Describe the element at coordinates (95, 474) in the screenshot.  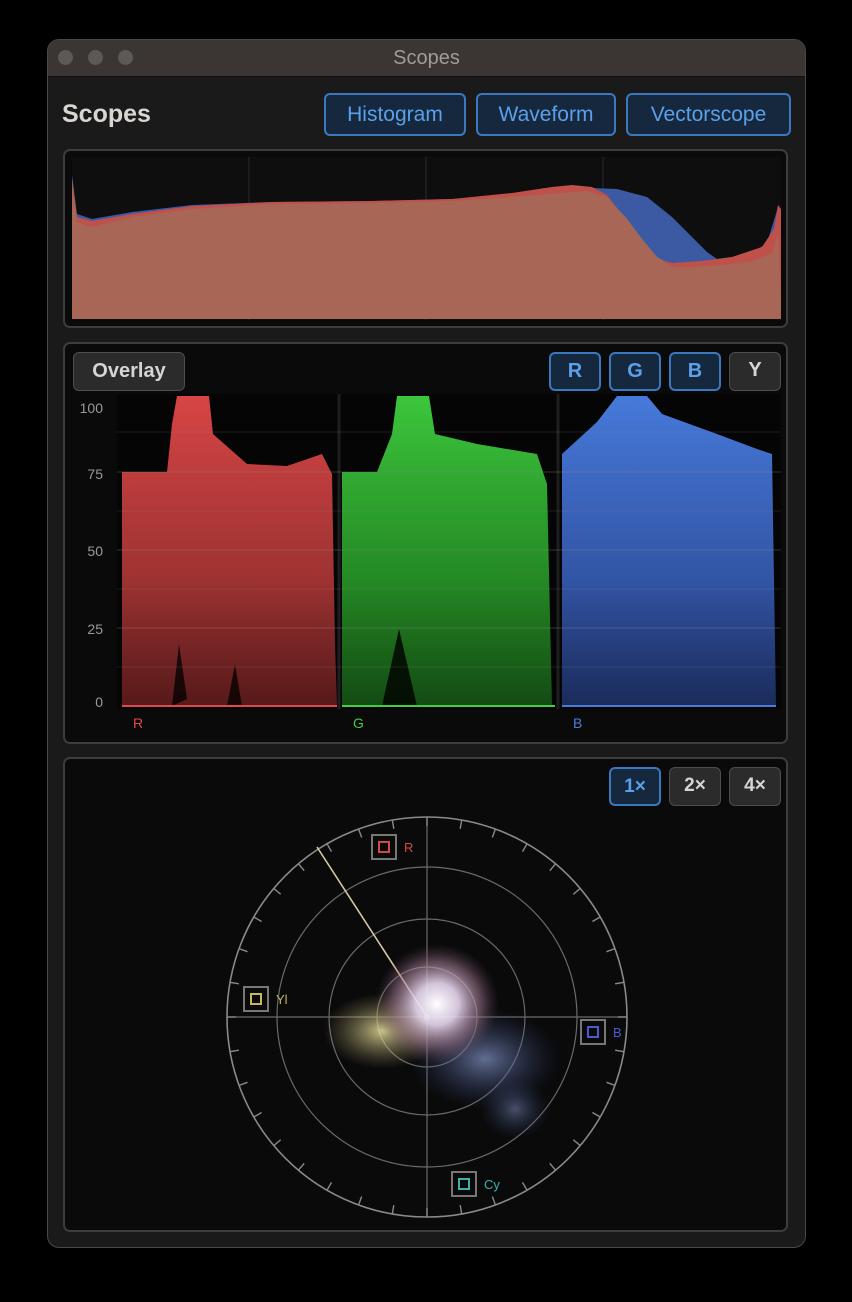
I see `waveform-axis-75: 75` at that location.